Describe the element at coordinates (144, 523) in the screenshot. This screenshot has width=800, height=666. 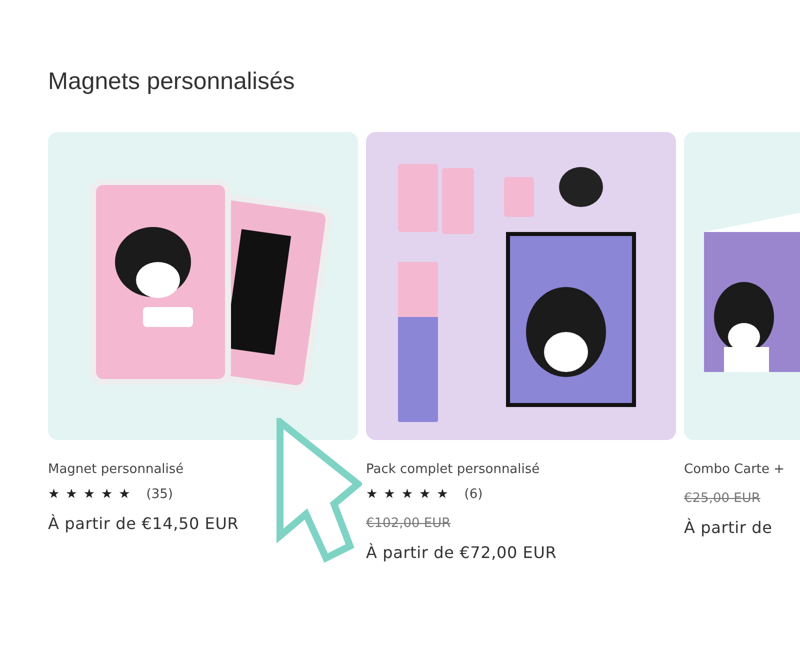
I see `price: À partir de €14,50 EUR` at that location.